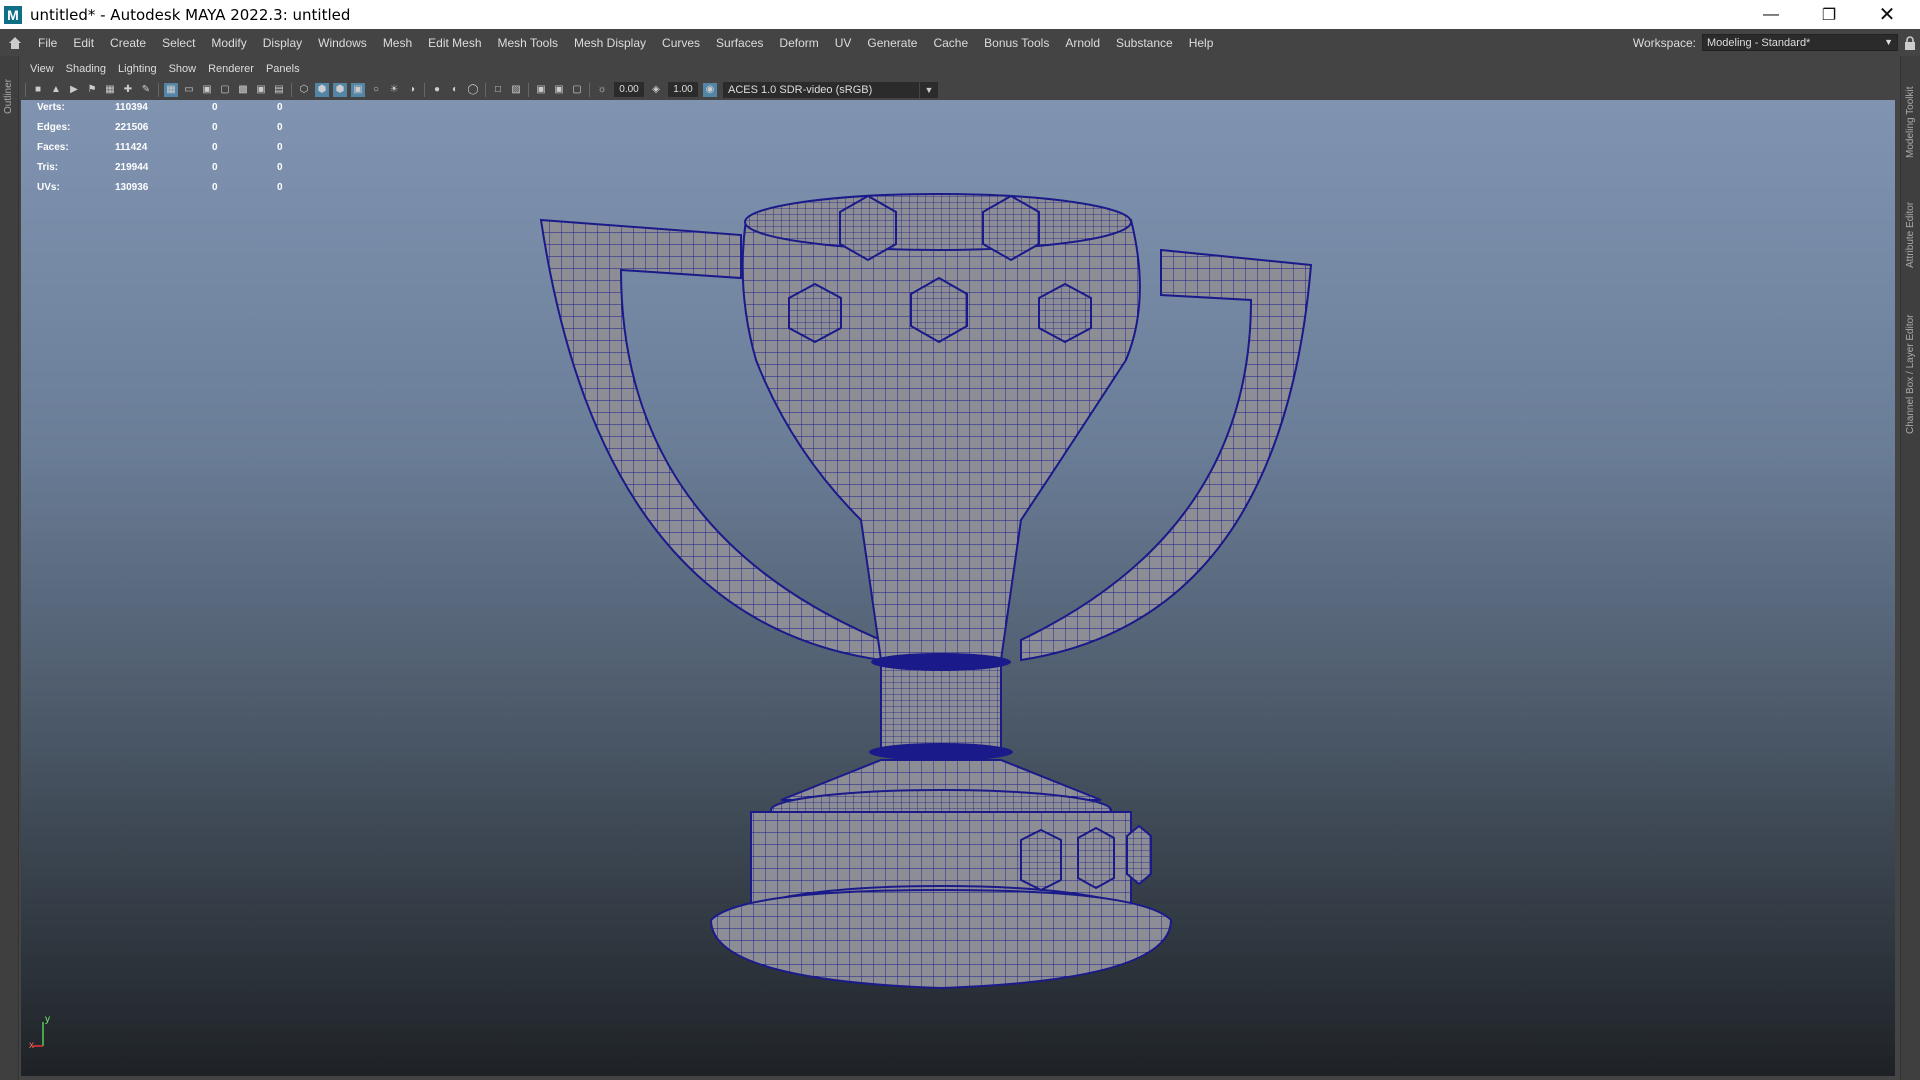  Describe the element at coordinates (304, 90) in the screenshot. I see `wireframe-icon: ⬡` at that location.